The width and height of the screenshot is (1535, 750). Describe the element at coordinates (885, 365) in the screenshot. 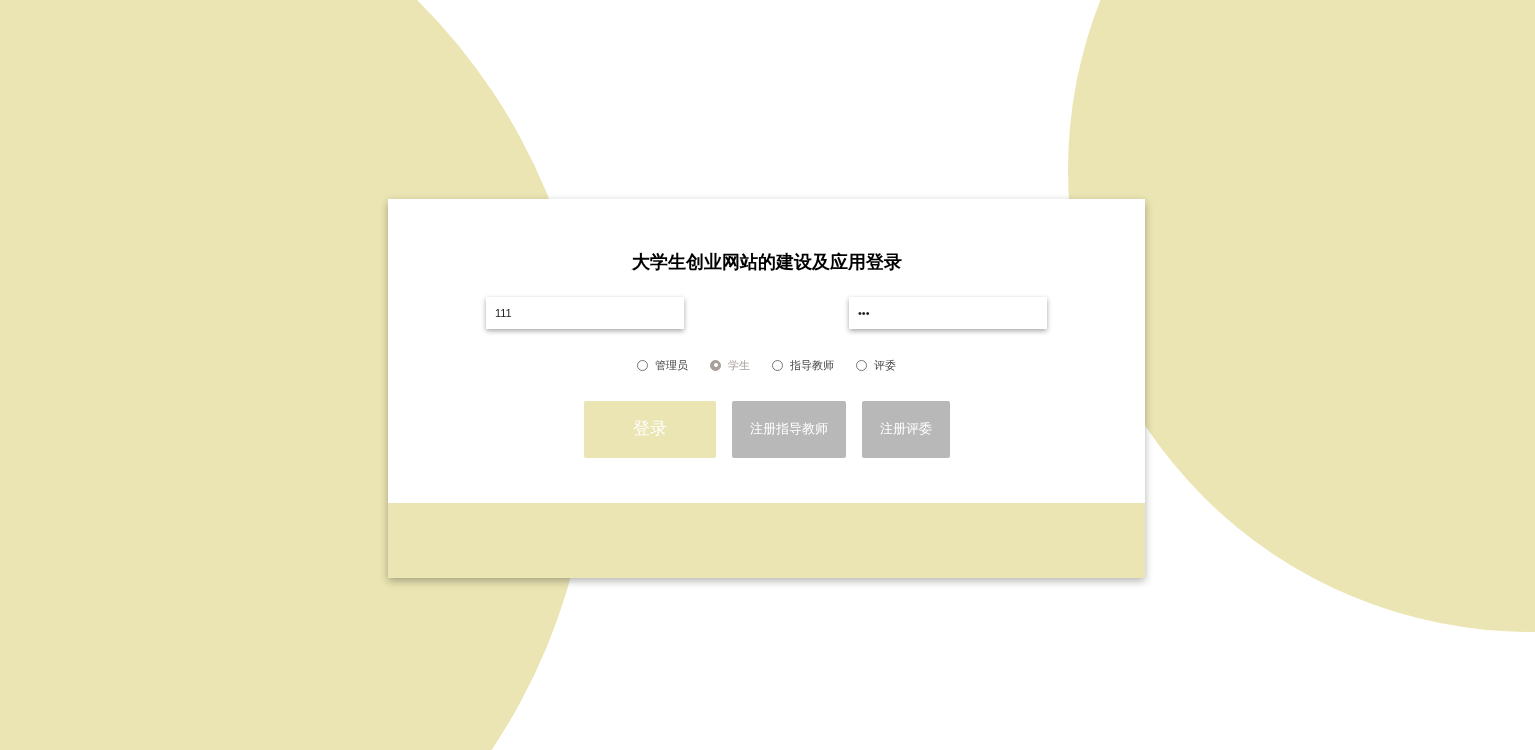

I see `radio-label: 评委` at that location.